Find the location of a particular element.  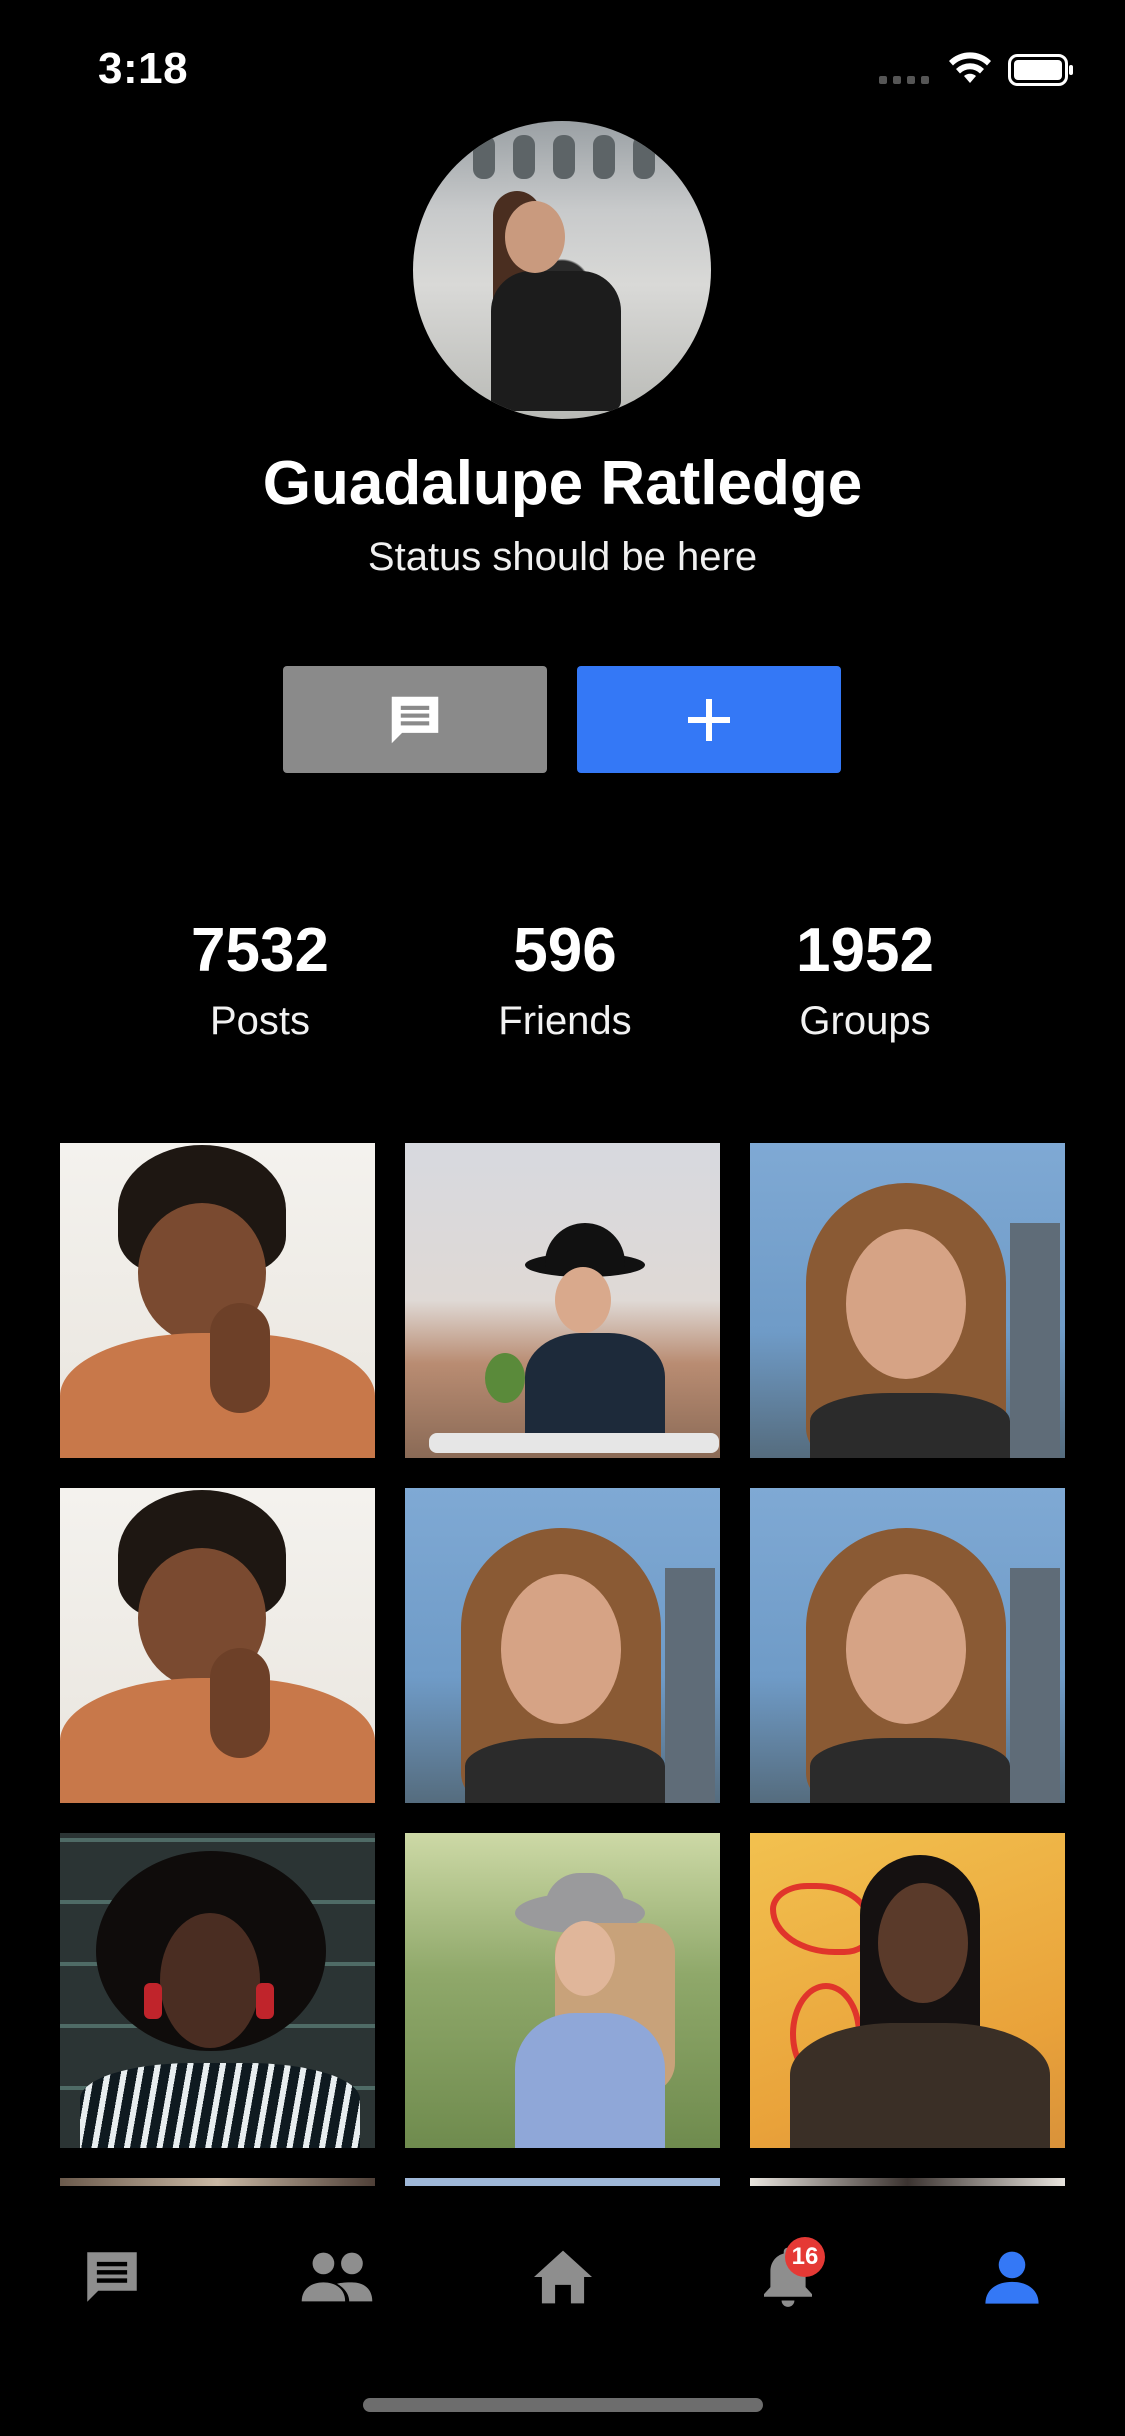

stat-groups: 1952 Groups is located at coordinates (865, 979).